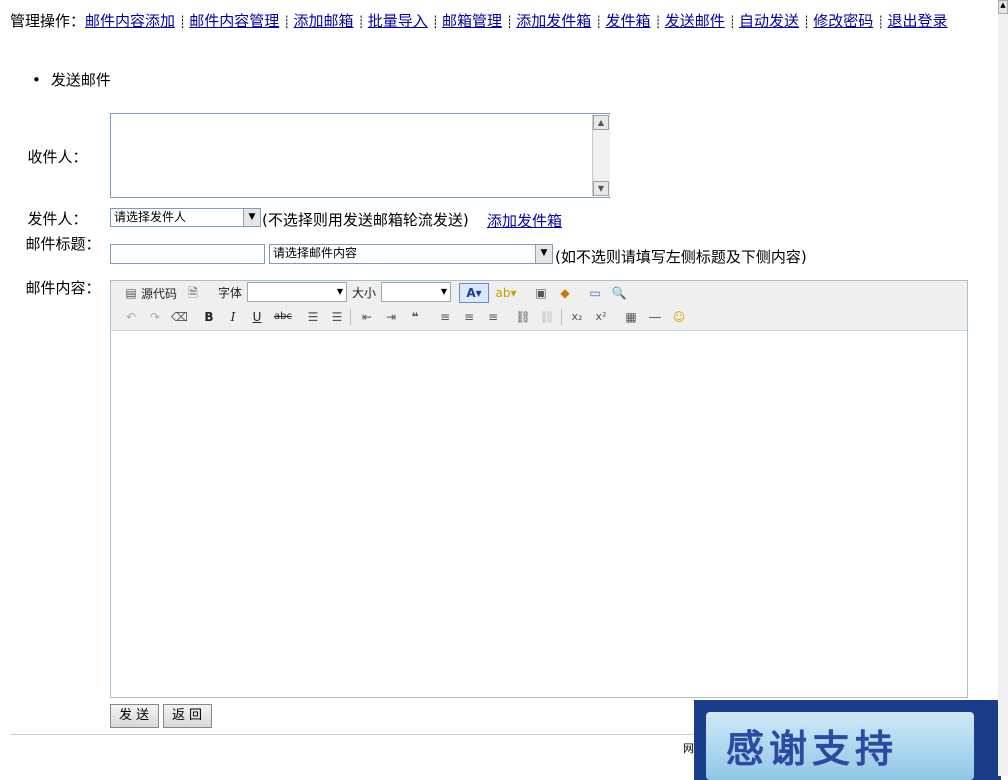 The height and width of the screenshot is (780, 1008). I want to click on text-color-icon: A▾, so click(474, 293).